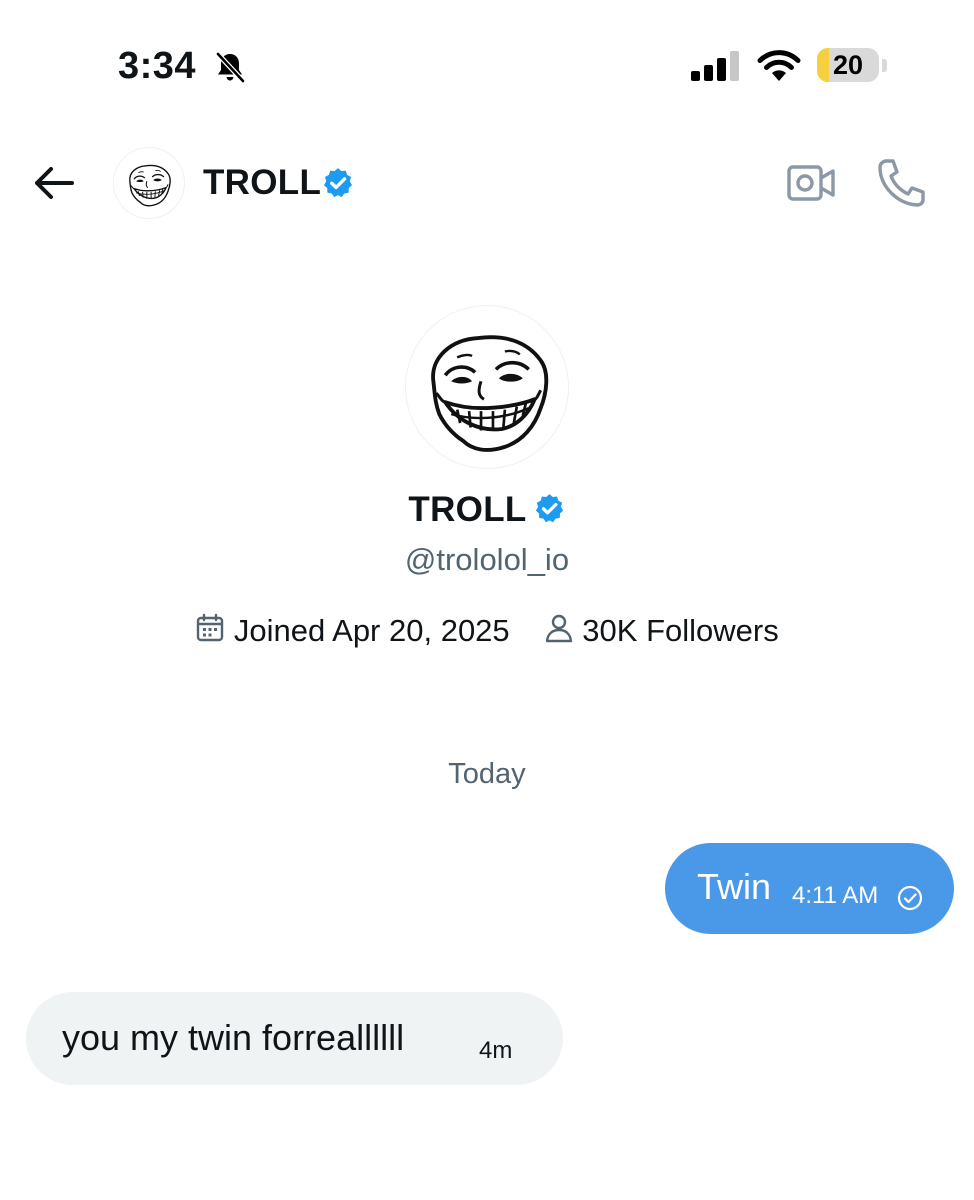  I want to click on troll-face-image, so click(487, 387).